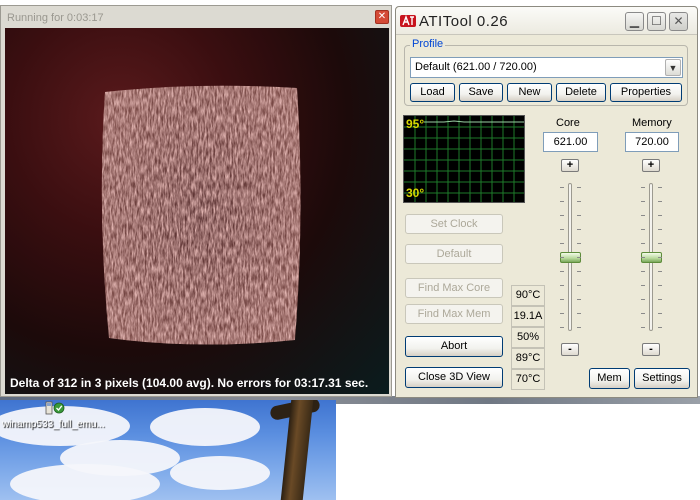 The width and height of the screenshot is (700, 500). Describe the element at coordinates (609, 378) in the screenshot. I see `mem-button: Mem` at that location.